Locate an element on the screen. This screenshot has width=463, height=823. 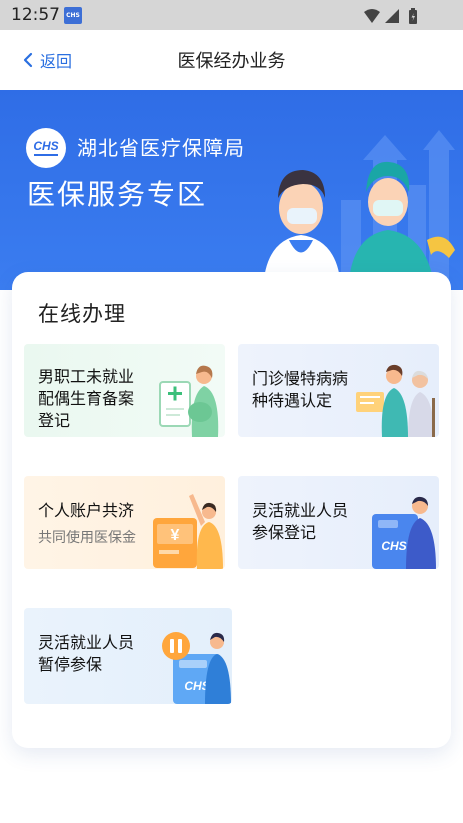
tile-flexible-employment-suspension: 灵活就业人员 暂停参保 CHS is located at coordinates (128, 656).